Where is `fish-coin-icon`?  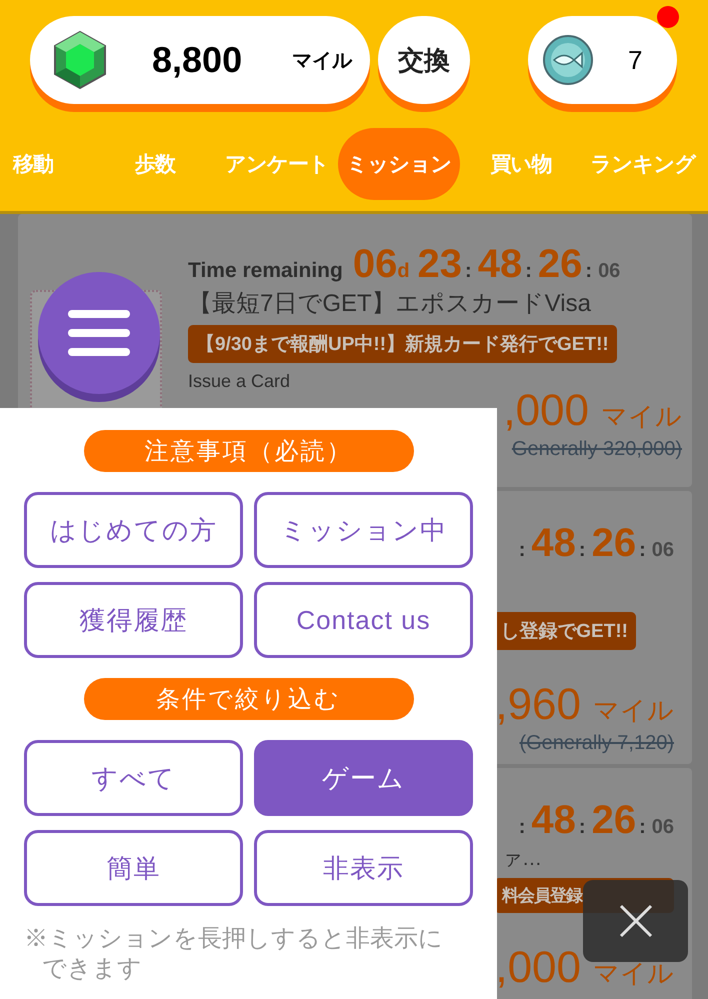
fish-coin-icon is located at coordinates (568, 60).